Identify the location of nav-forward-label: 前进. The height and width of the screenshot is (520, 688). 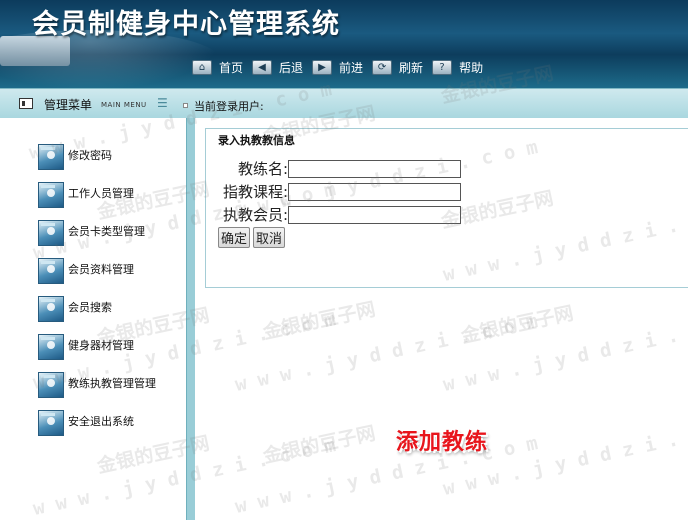
(351, 67).